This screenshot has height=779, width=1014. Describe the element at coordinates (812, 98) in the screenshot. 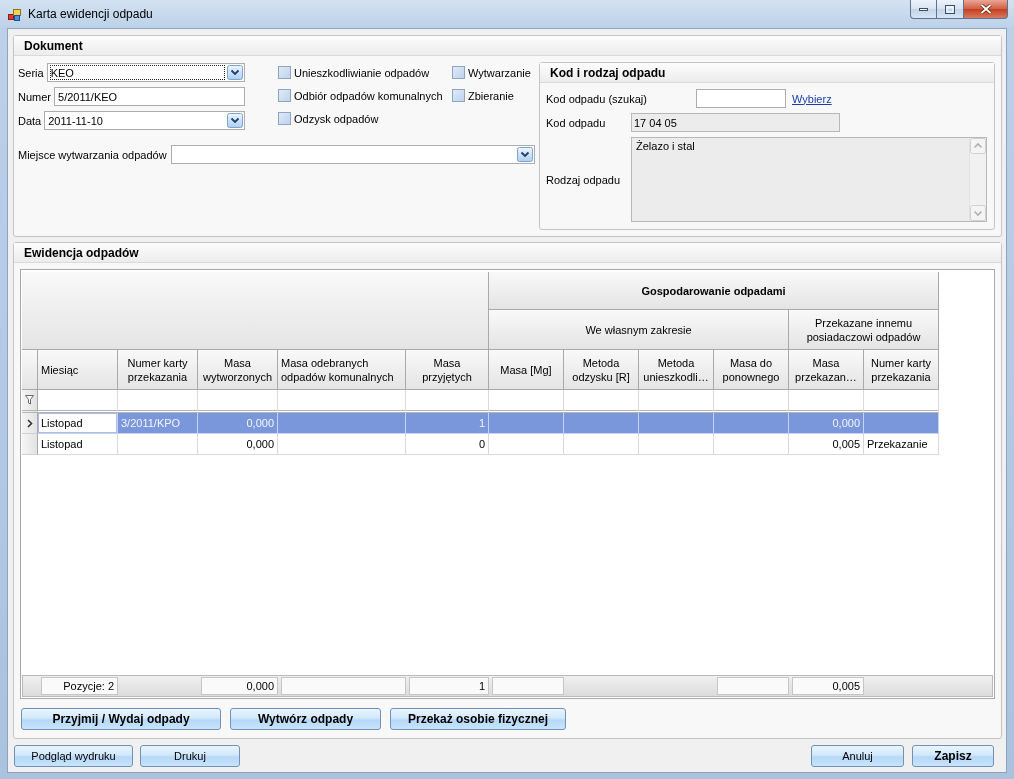

I see `choose-link: Wybierz` at that location.